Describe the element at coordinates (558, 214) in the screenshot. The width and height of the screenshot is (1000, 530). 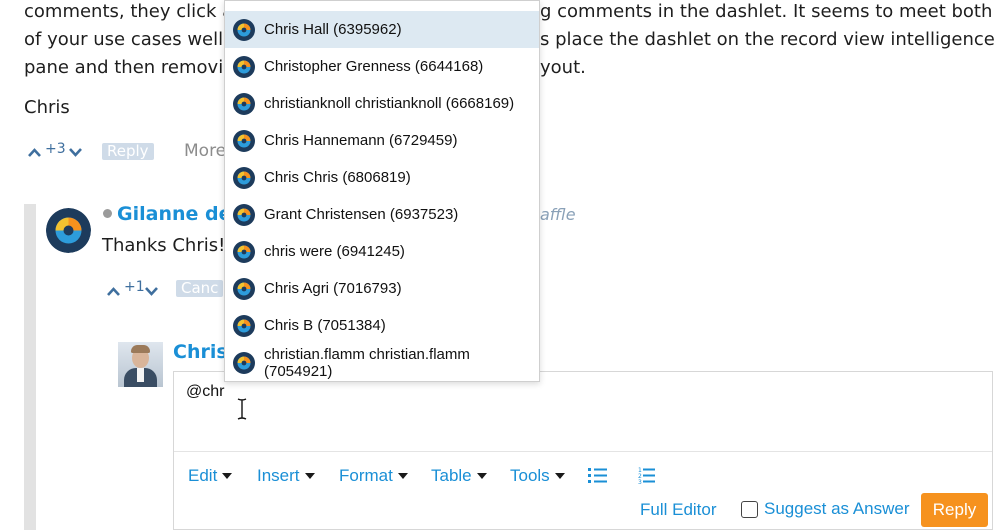
I see `comment-meta: affle` at that location.